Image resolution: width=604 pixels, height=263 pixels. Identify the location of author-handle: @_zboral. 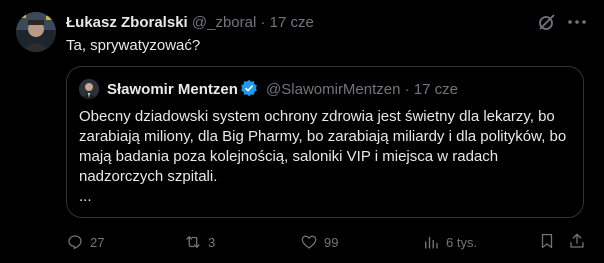
(224, 22).